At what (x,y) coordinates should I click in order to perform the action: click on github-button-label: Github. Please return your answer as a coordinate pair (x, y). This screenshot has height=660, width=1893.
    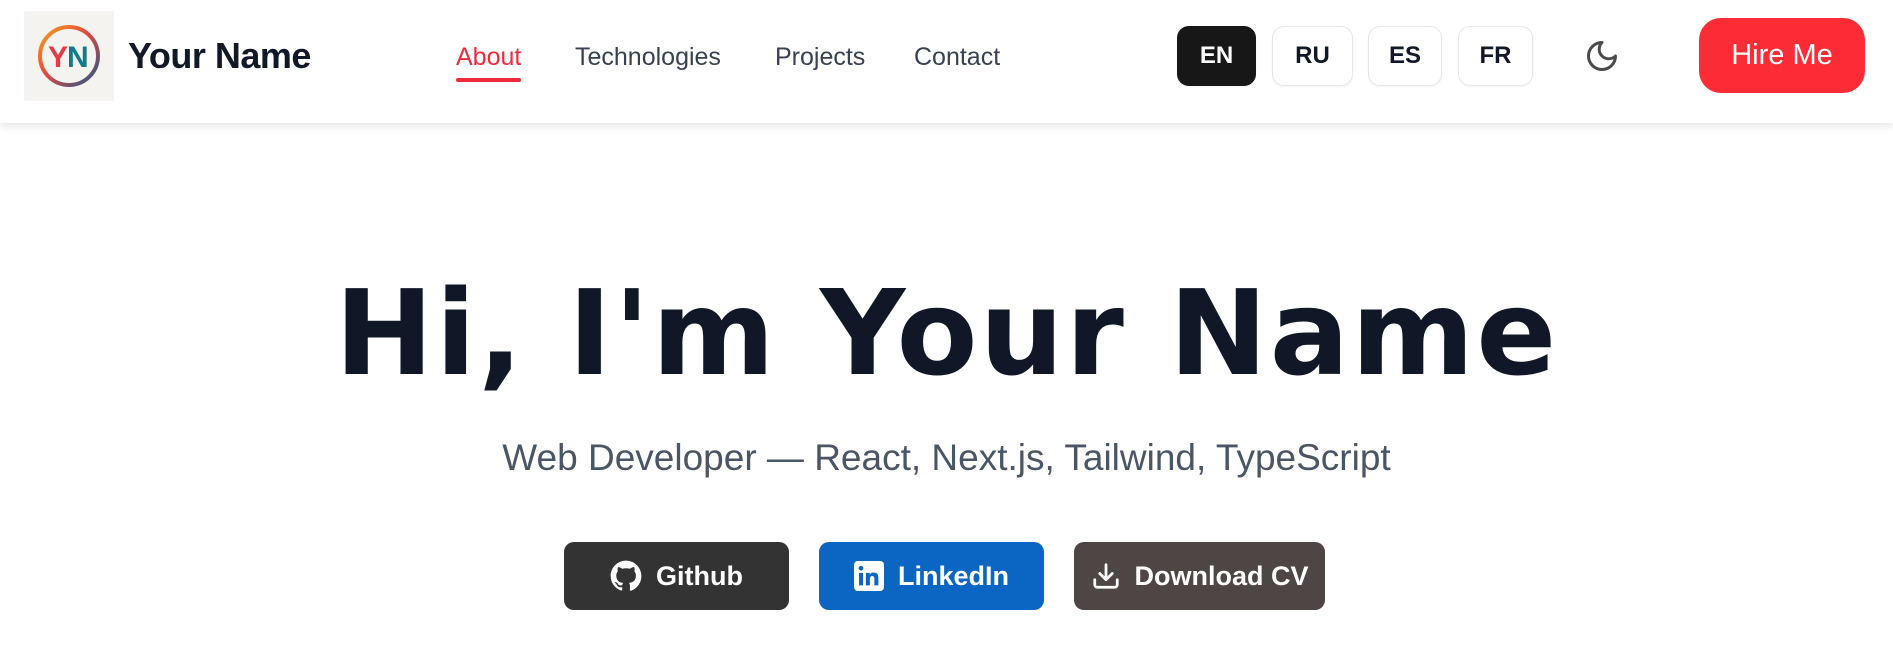
    Looking at the image, I should click on (699, 575).